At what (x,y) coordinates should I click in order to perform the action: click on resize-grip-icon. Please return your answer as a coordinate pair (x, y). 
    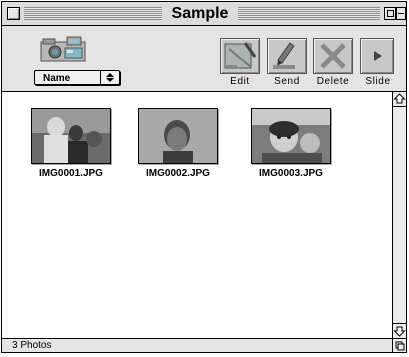
    Looking at the image, I should click on (399, 345).